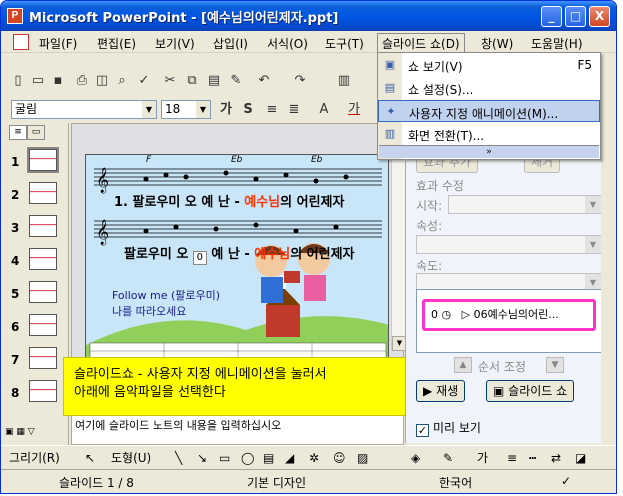 The width and height of the screenshot is (623, 496). I want to click on research-icon: ⌕, so click(122, 81).